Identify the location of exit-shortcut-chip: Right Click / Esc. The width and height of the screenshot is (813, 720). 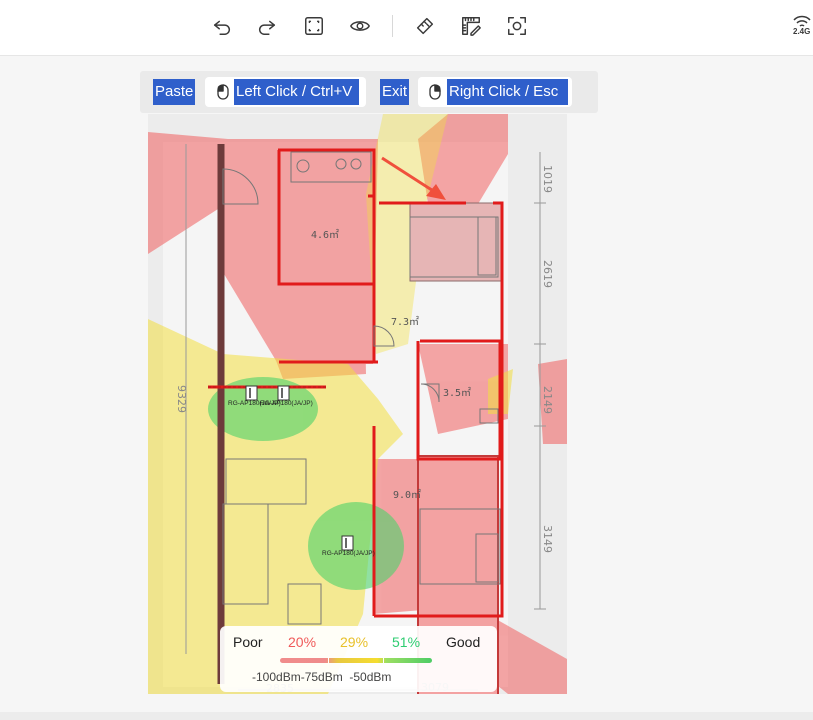
(495, 92).